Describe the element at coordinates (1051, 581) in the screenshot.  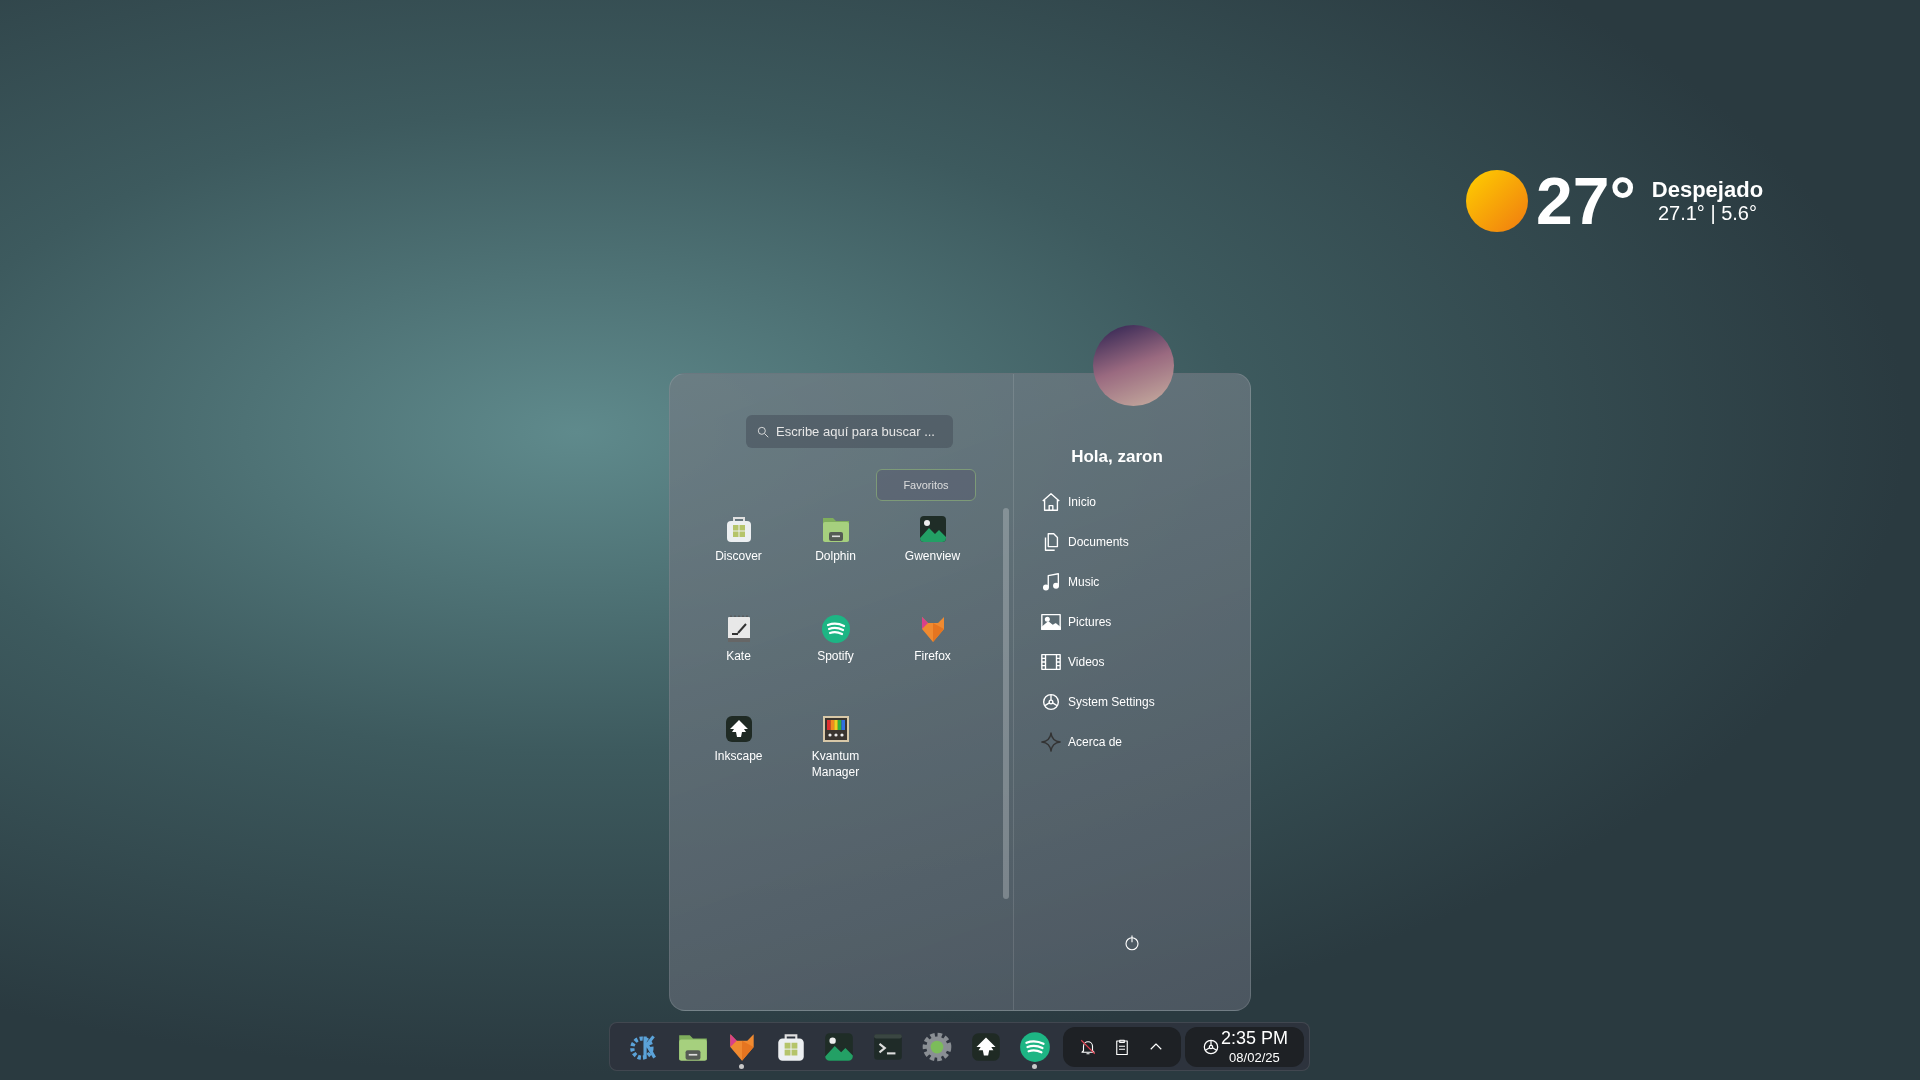
I see `music-note-icon` at that location.